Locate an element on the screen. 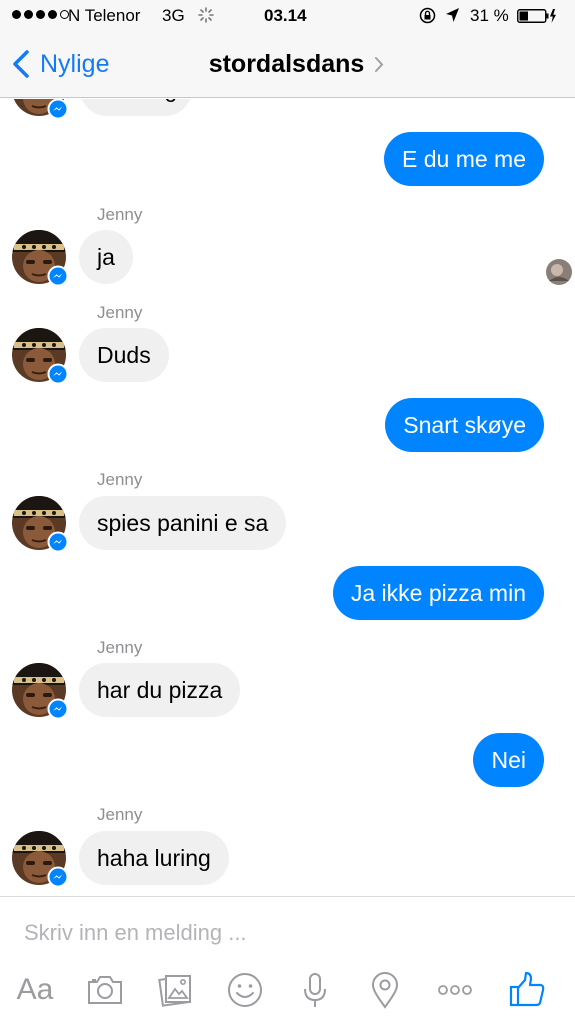  message-text: spies panini e sa is located at coordinates (183, 523).